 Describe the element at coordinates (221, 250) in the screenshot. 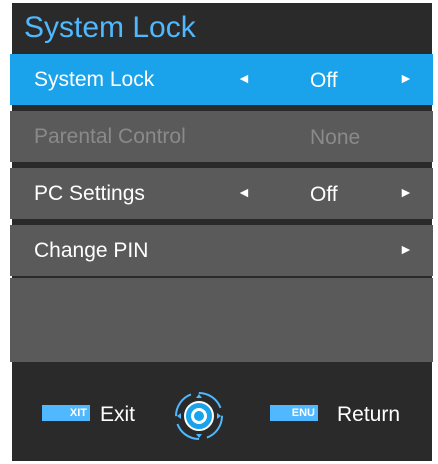

I see `menu-item-change-pin: Change PIN ►` at that location.